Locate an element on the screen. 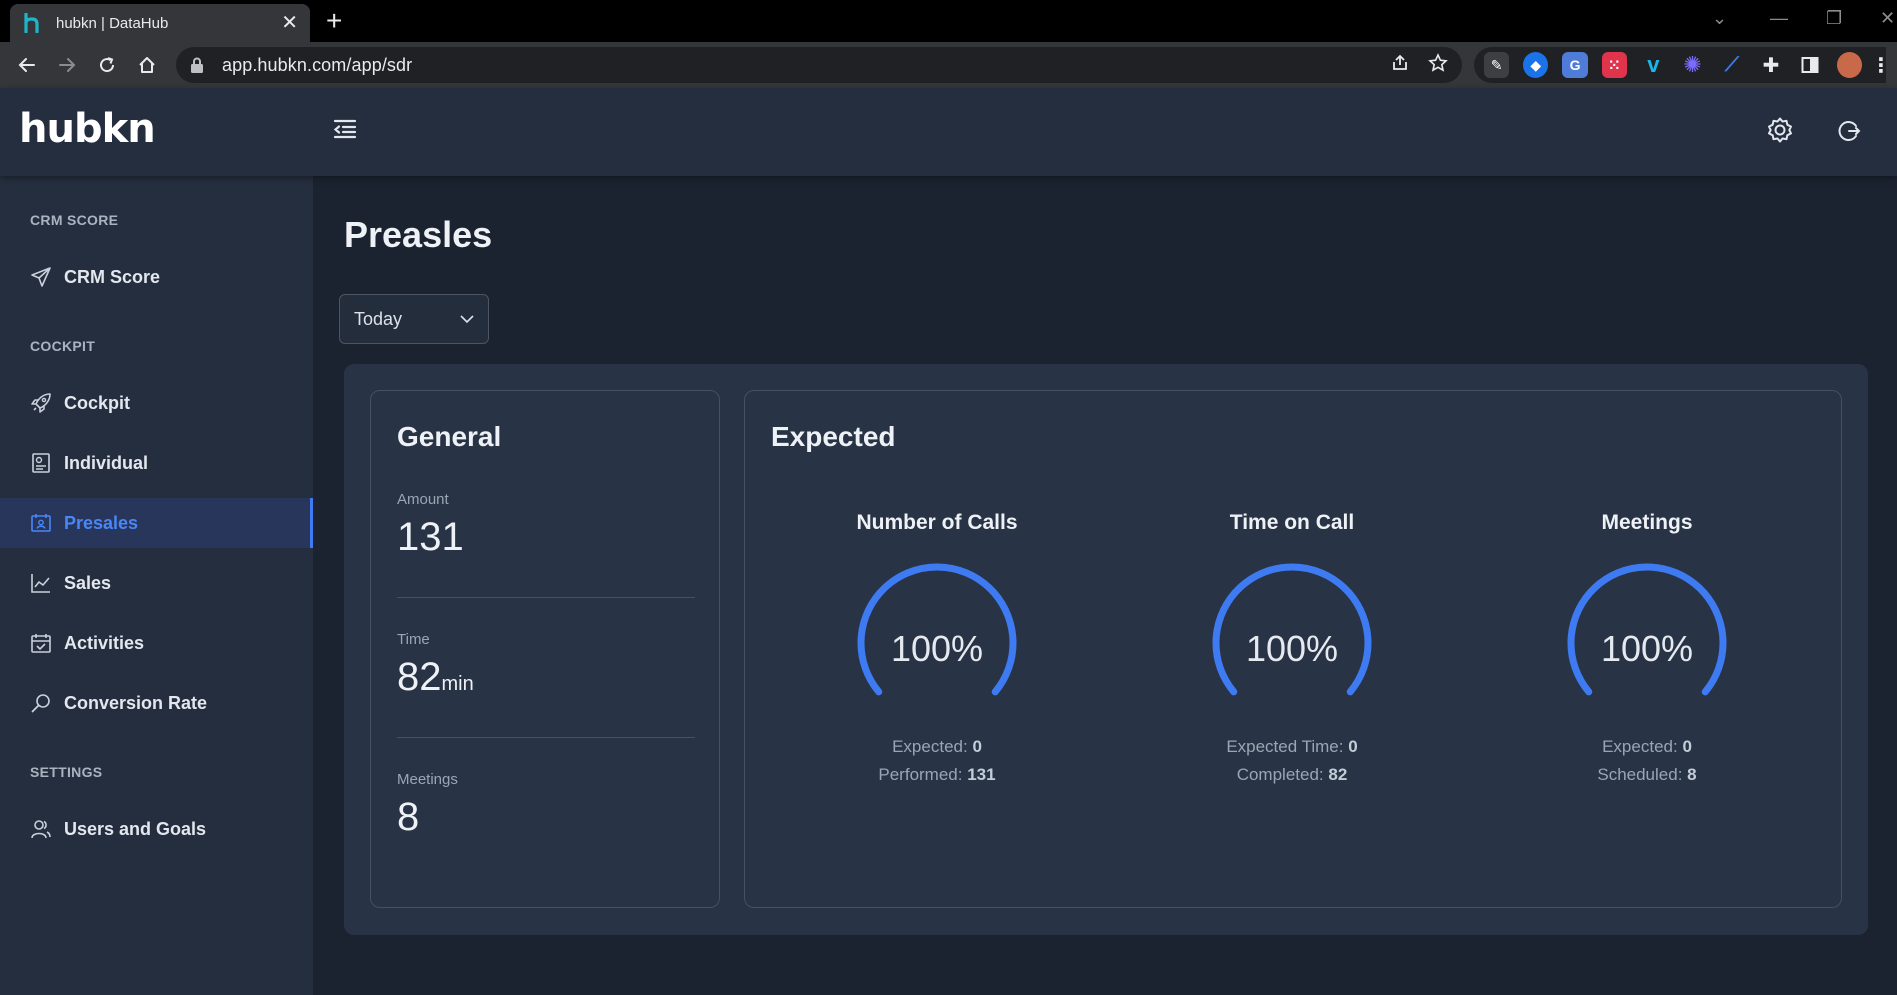 The image size is (1897, 995). url-text: app.hubkn.com/app/sdr is located at coordinates (317, 64).